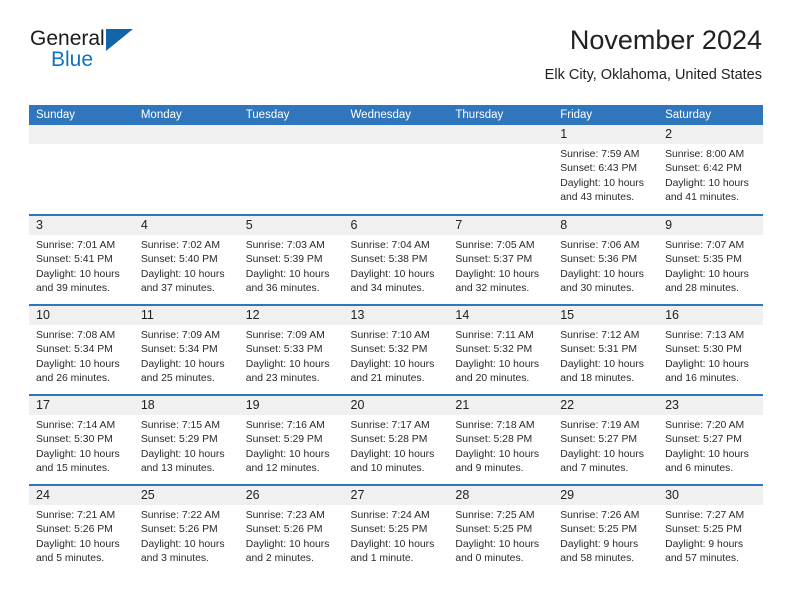  I want to click on daylight-text: Daylight: 9 hours and 58 minutes., so click(599, 551).